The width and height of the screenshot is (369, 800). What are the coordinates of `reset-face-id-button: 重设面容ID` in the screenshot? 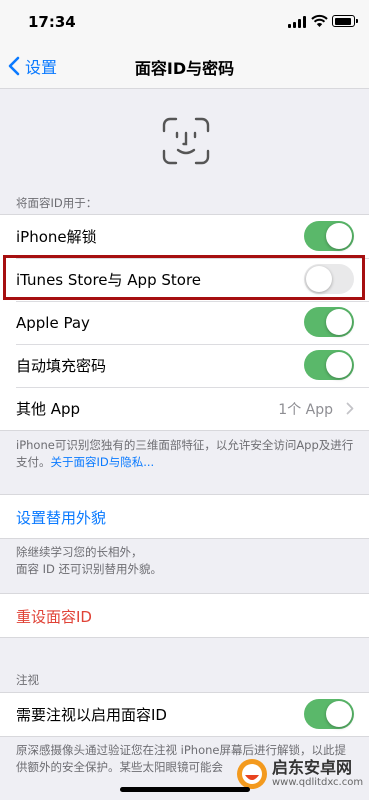 It's located at (54, 616).